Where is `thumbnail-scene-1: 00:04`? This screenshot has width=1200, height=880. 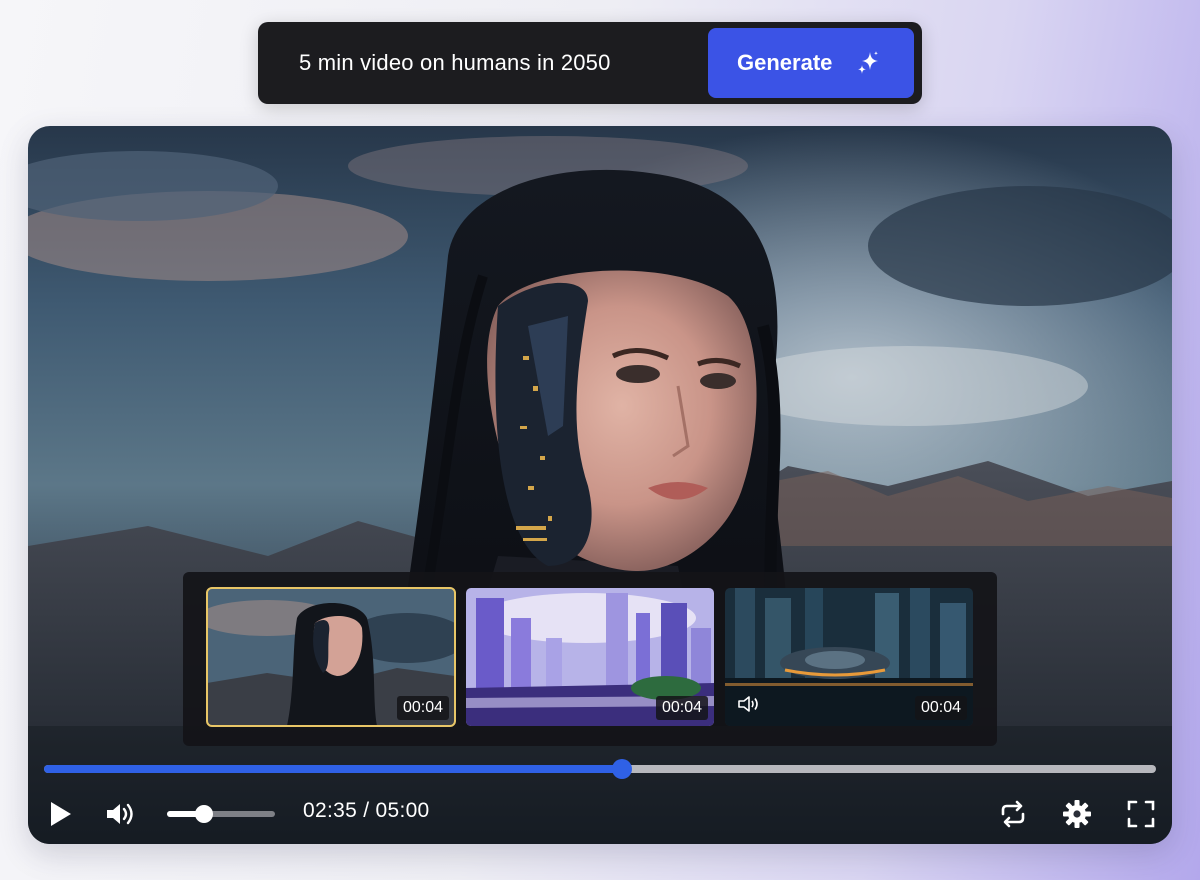 thumbnail-scene-1: 00:04 is located at coordinates (331, 657).